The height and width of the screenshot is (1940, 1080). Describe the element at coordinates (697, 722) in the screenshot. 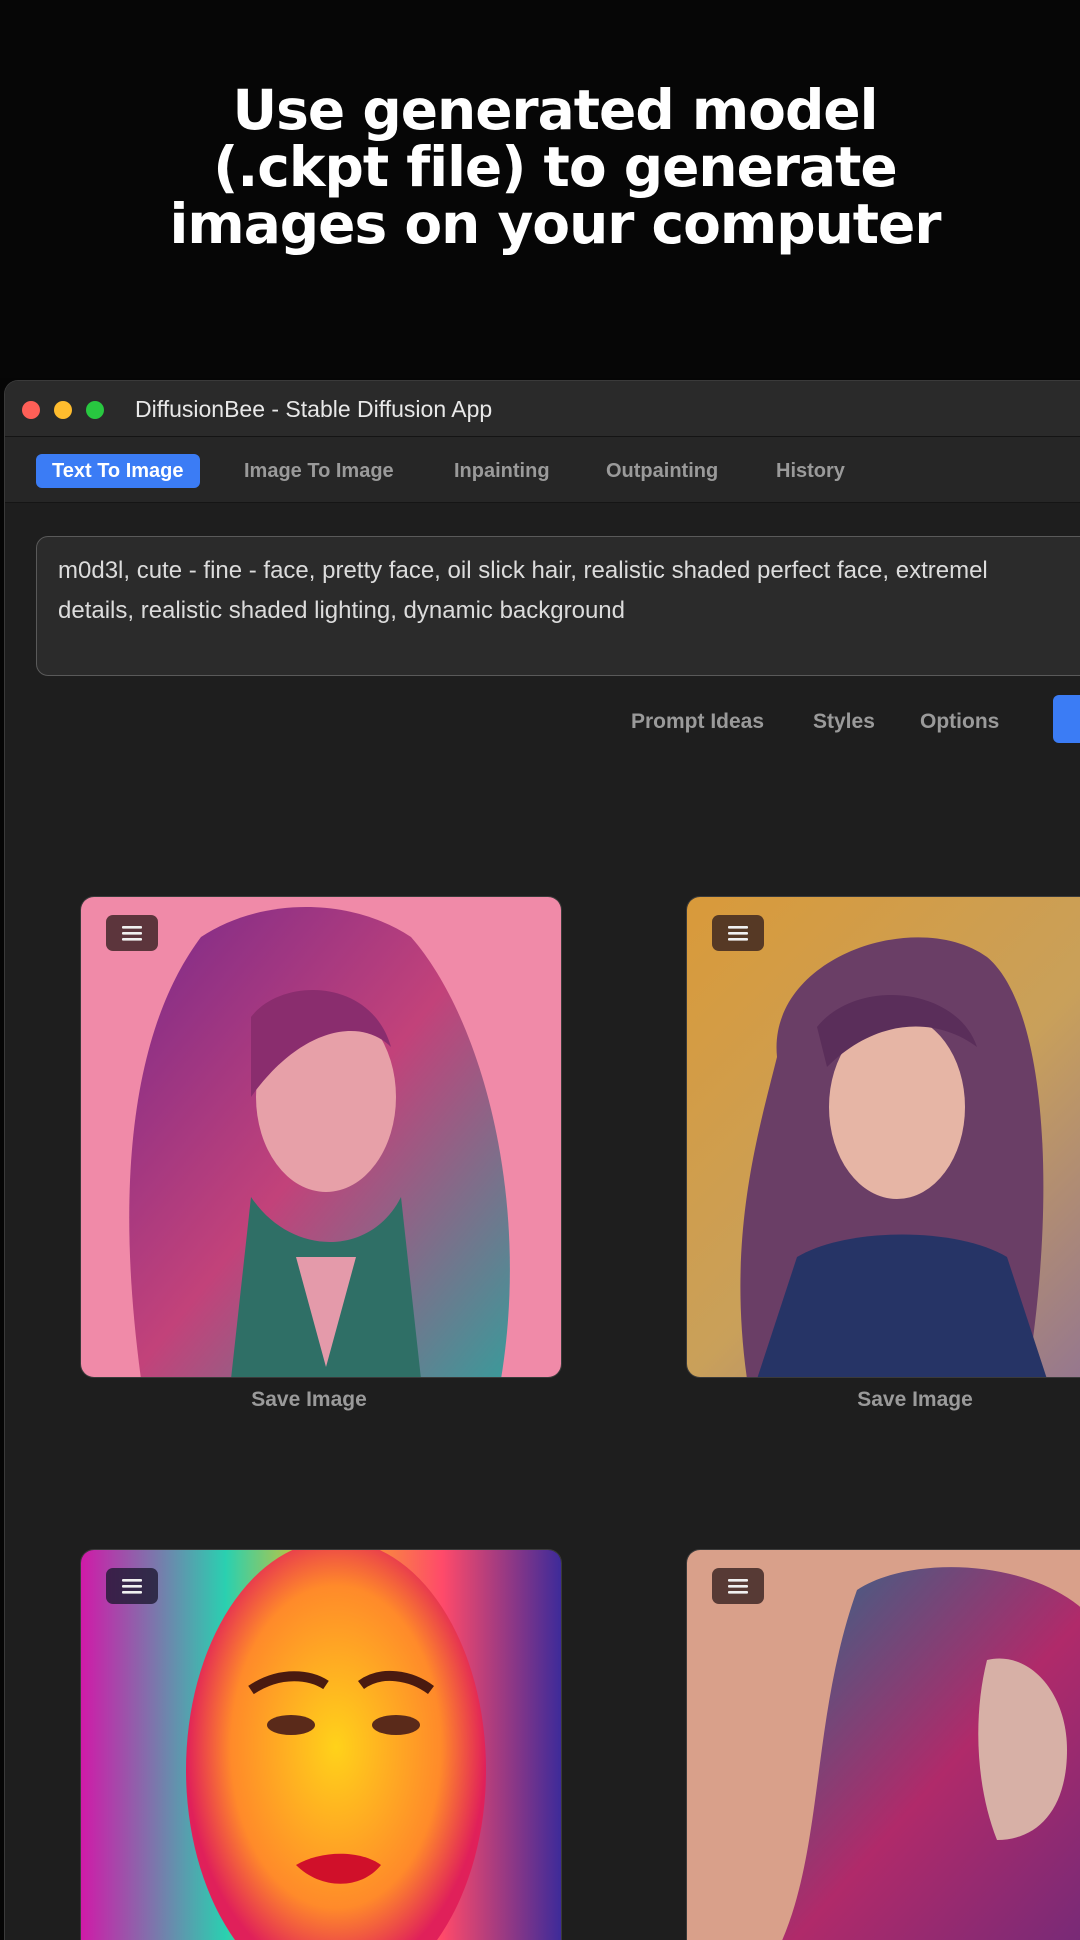

I see `prompt-ideas-button: Prompt Ideas` at that location.